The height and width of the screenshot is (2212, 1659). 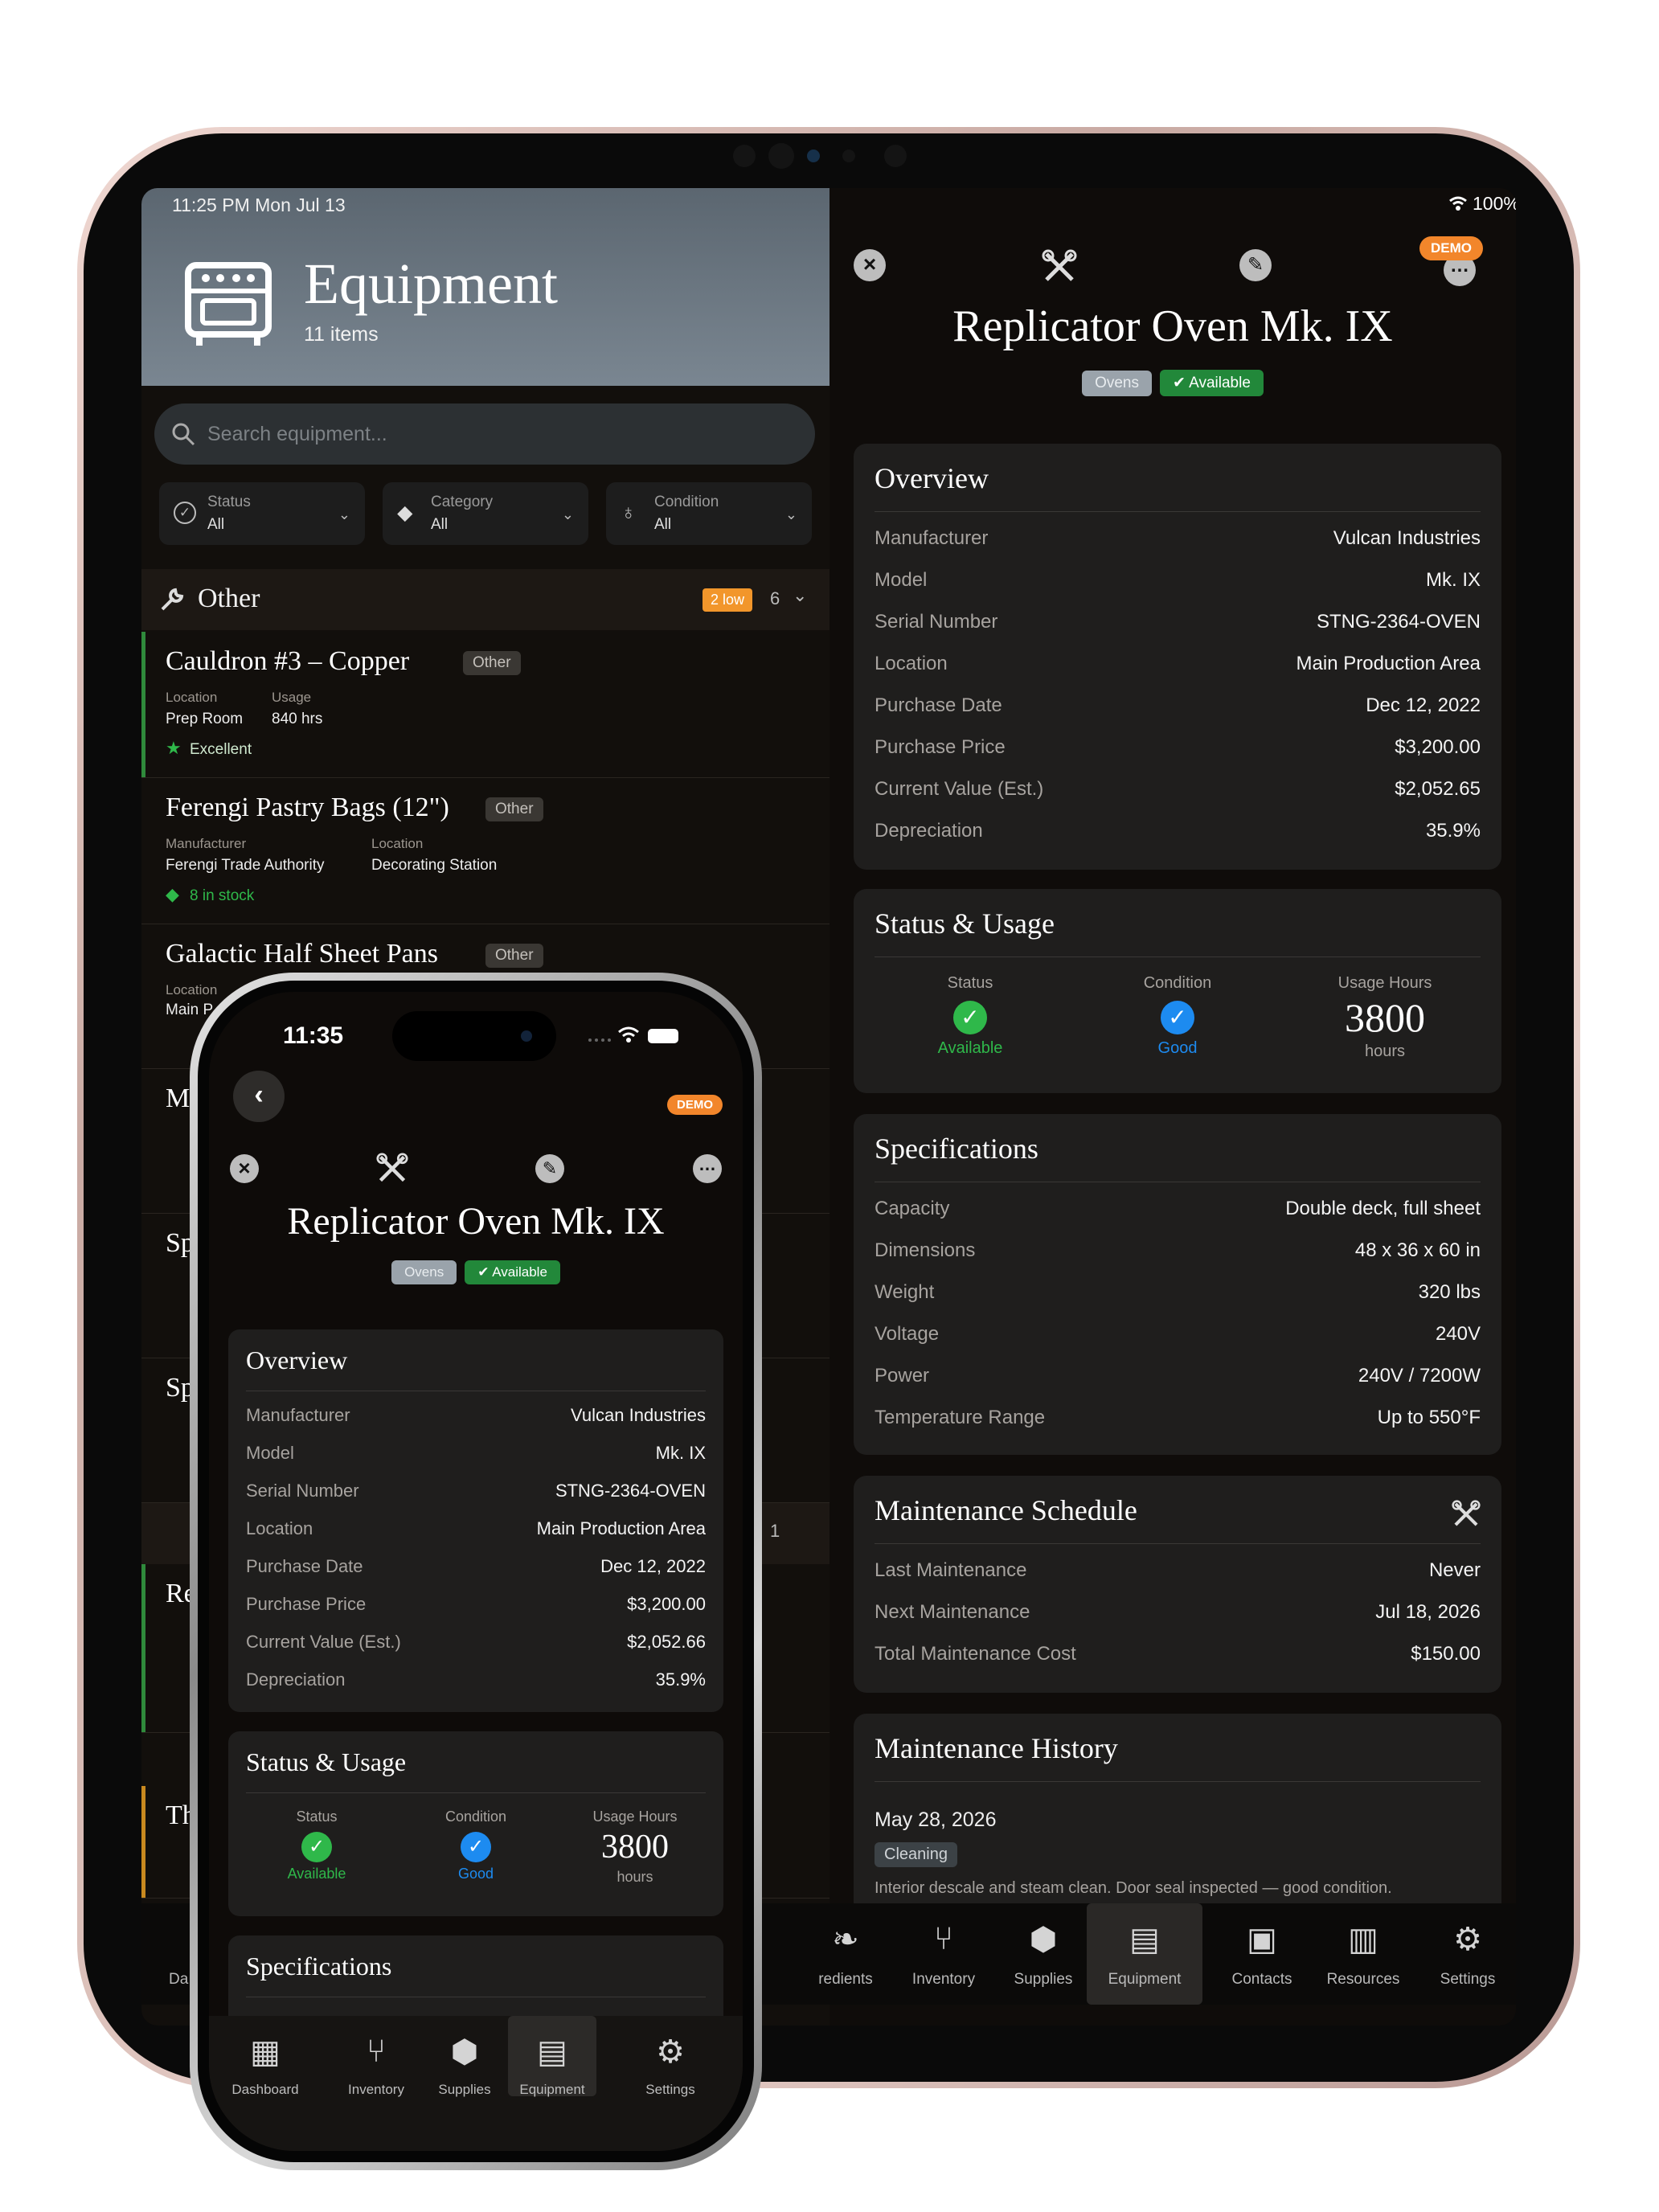 I want to click on row-label: Current Value (Est.), so click(x=323, y=1642).